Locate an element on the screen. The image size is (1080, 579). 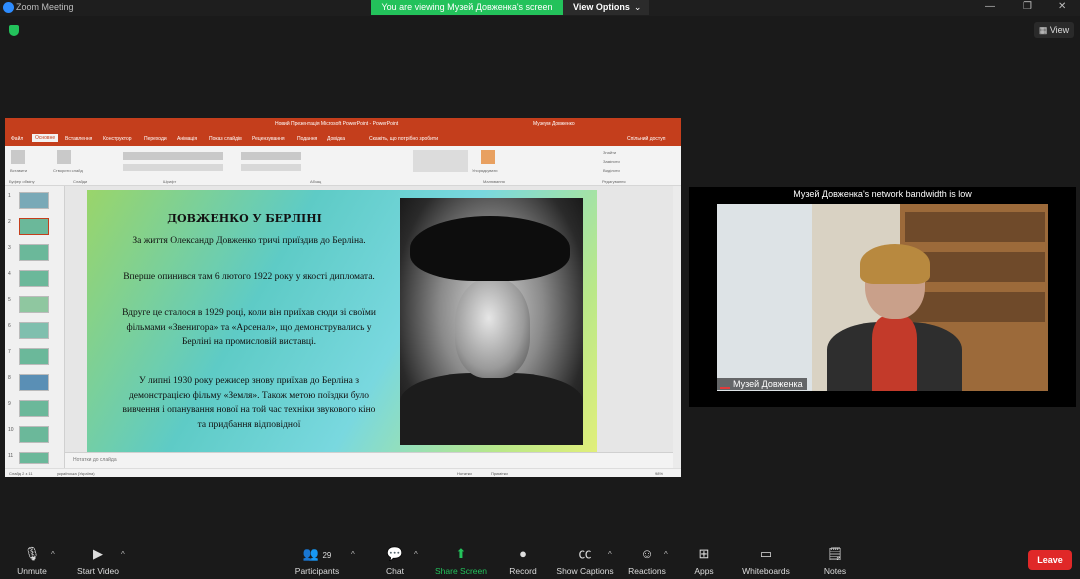
participant-name: Музей Довженка is located at coordinates (768, 384).